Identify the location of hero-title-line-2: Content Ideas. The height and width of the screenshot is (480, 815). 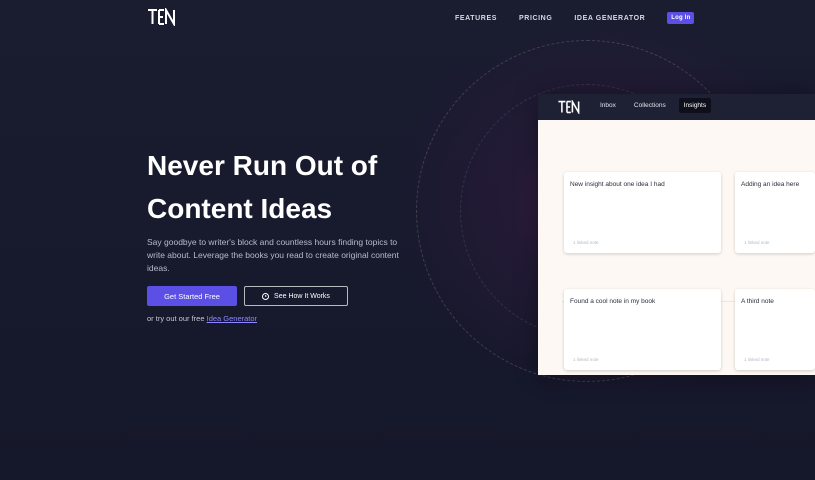
(240, 208).